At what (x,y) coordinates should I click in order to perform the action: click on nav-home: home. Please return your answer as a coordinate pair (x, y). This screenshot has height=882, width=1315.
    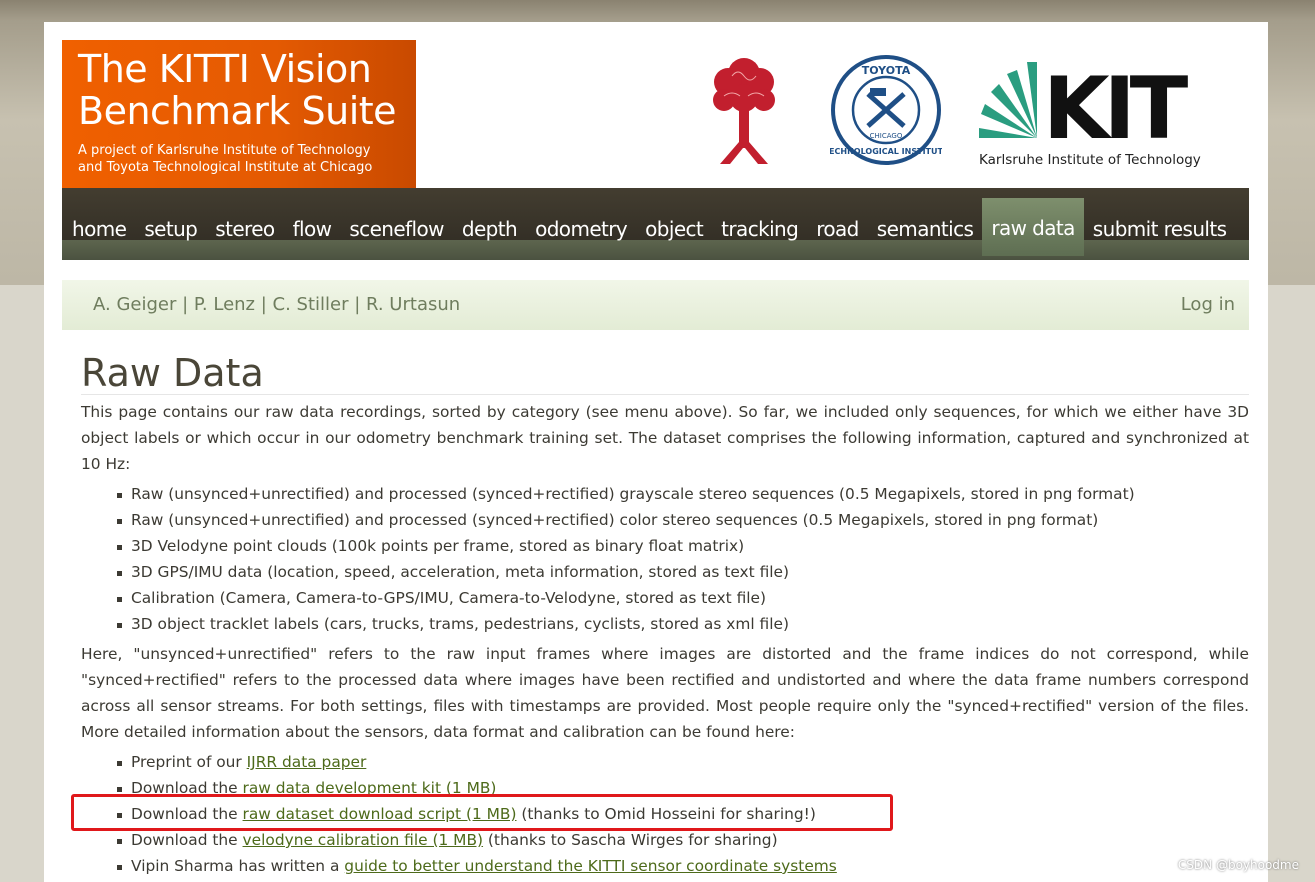
    Looking at the image, I should click on (98, 222).